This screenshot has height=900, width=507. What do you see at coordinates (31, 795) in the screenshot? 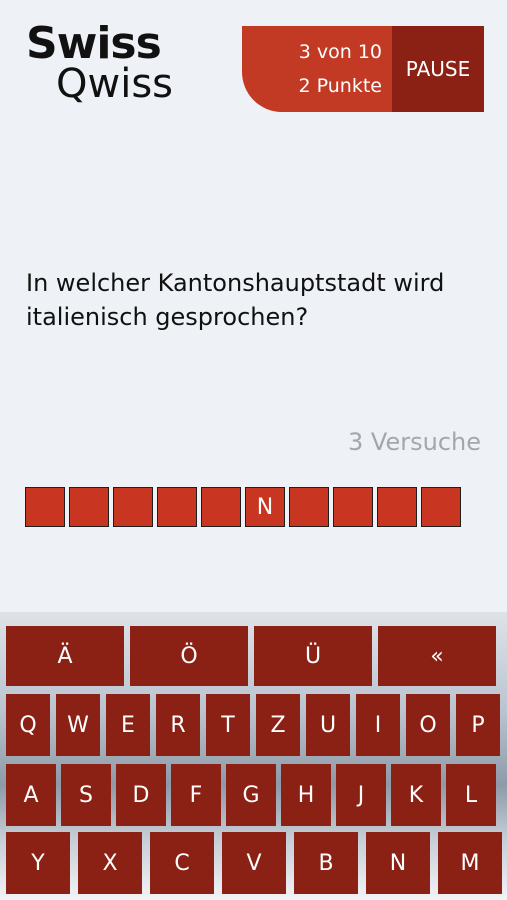
I see `key-a: A` at bounding box center [31, 795].